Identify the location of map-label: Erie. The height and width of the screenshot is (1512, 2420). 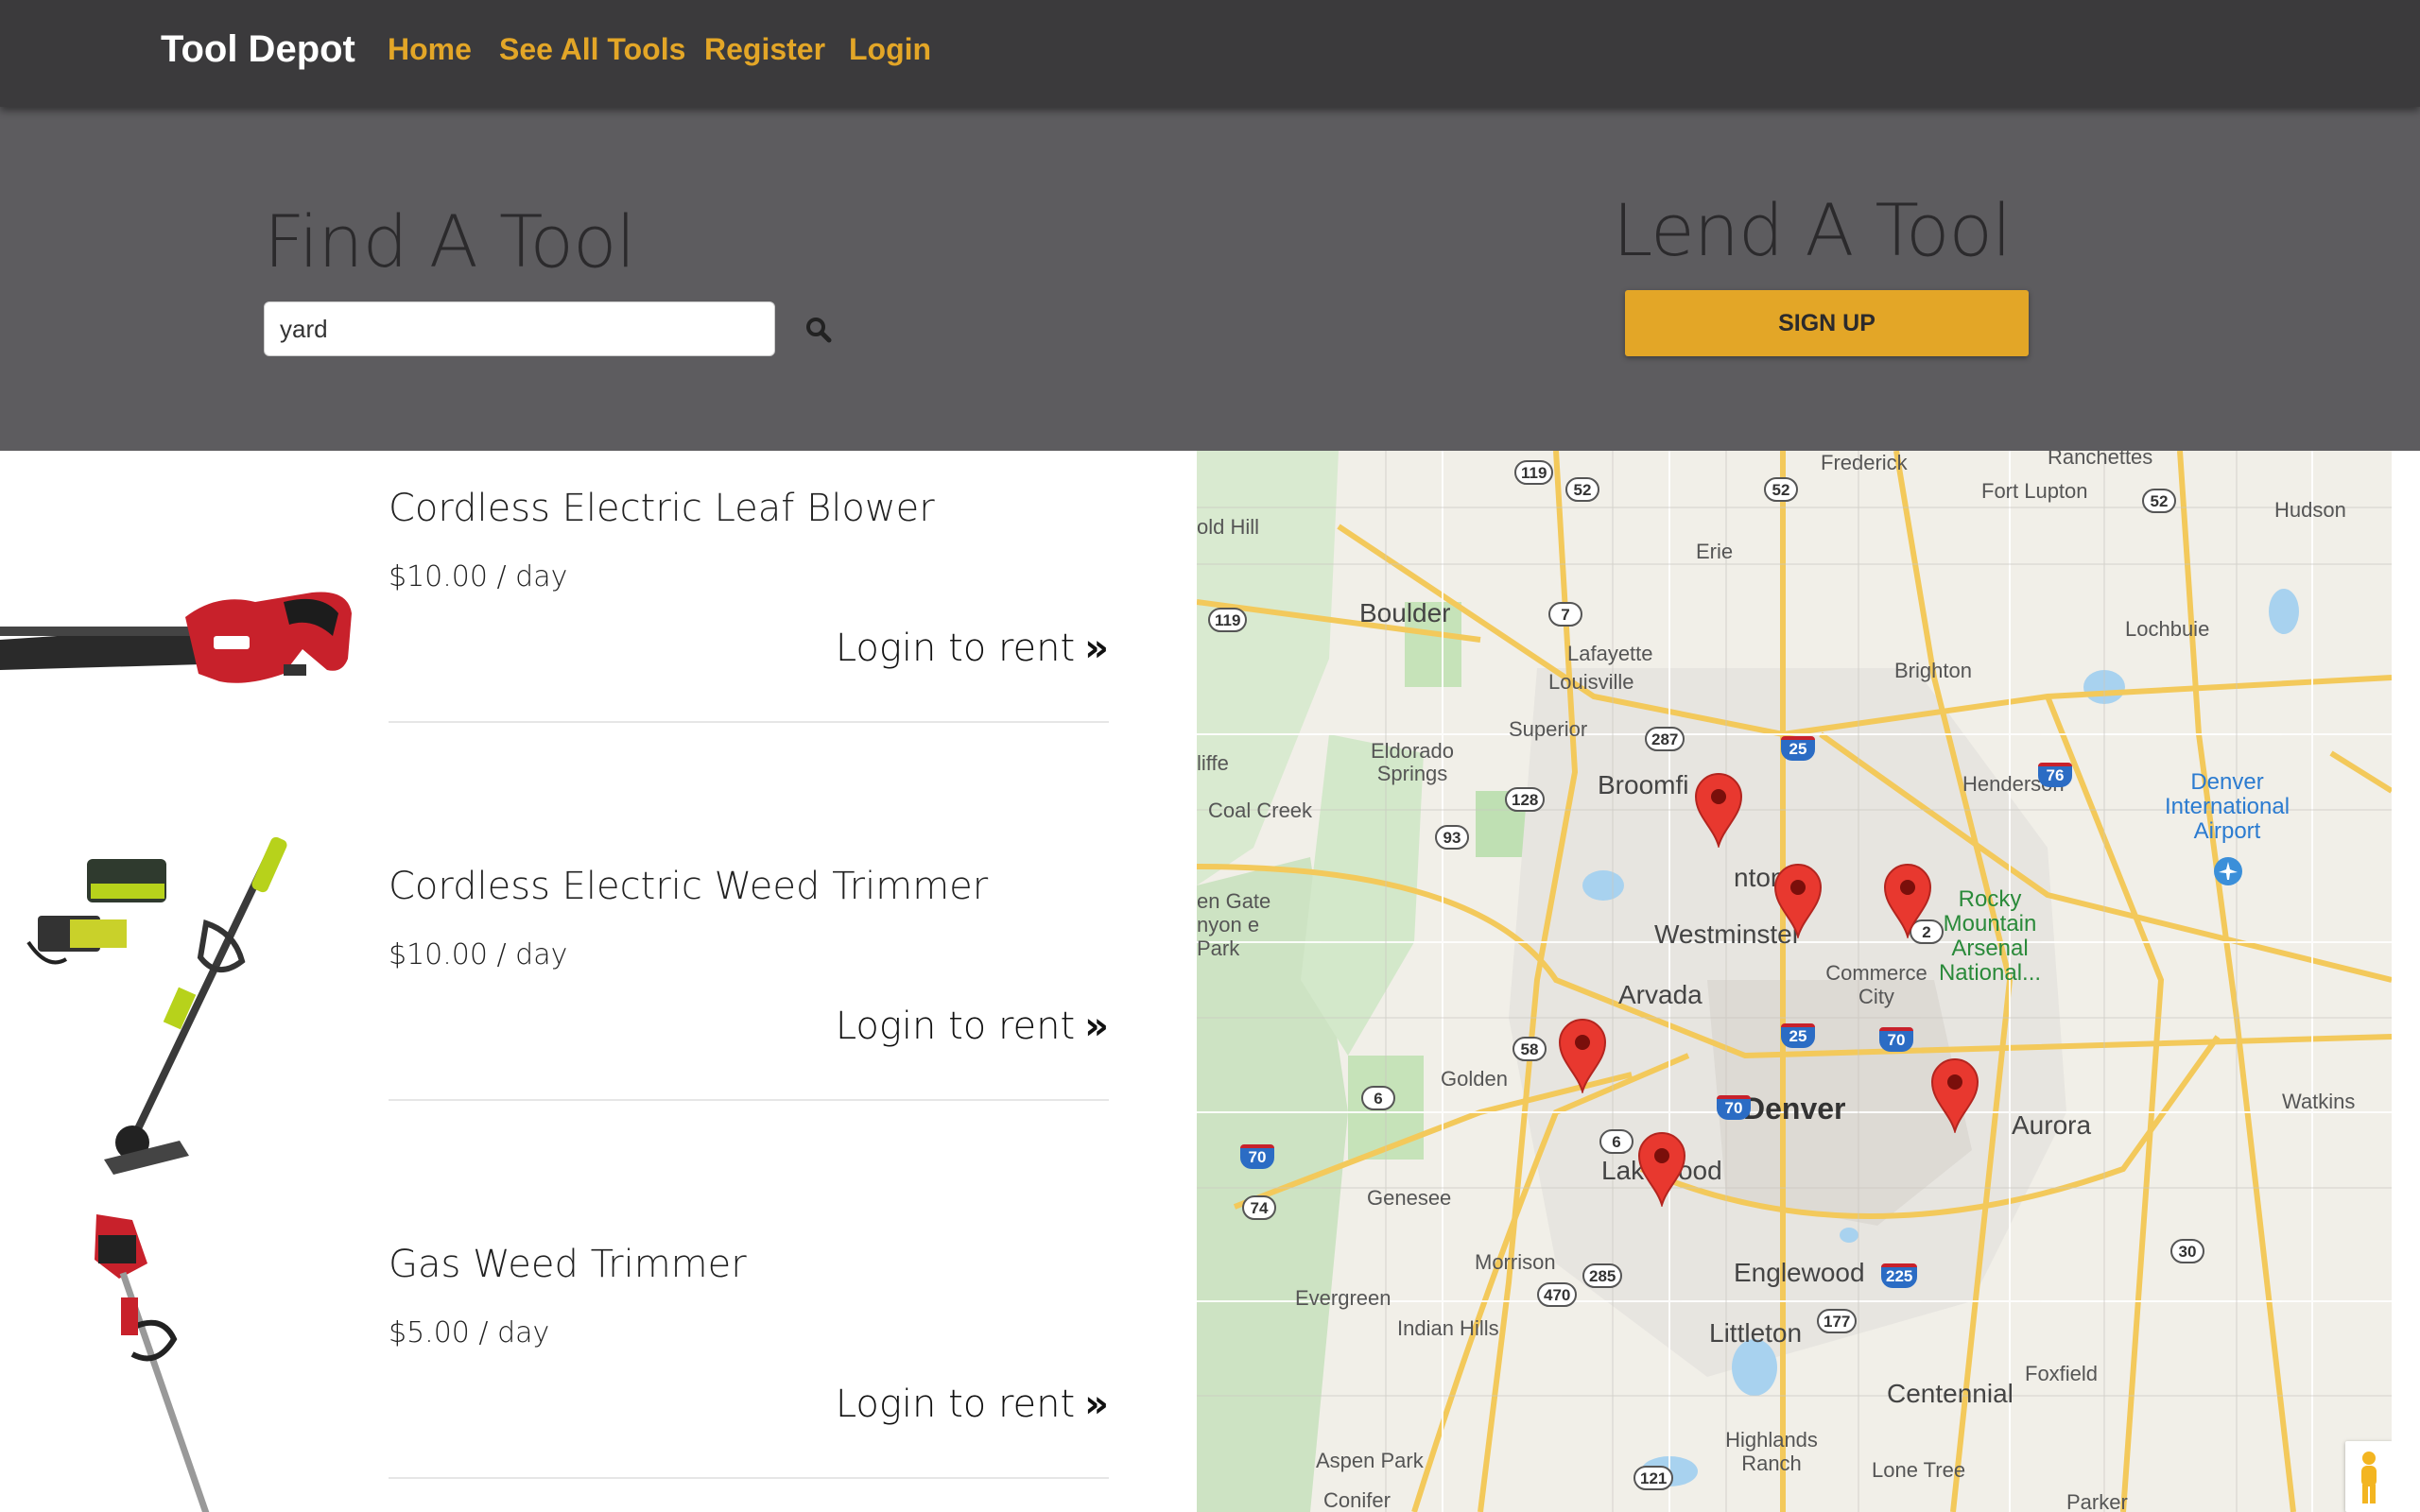
(1715, 551).